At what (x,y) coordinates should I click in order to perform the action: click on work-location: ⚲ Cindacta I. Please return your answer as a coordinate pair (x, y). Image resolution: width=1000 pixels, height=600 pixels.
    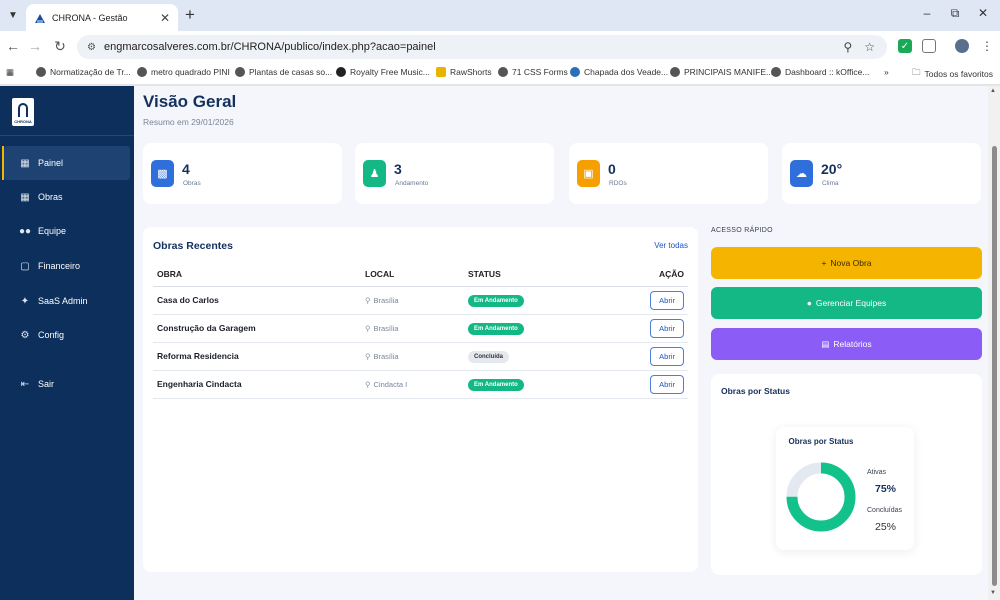
    Looking at the image, I should click on (412, 384).